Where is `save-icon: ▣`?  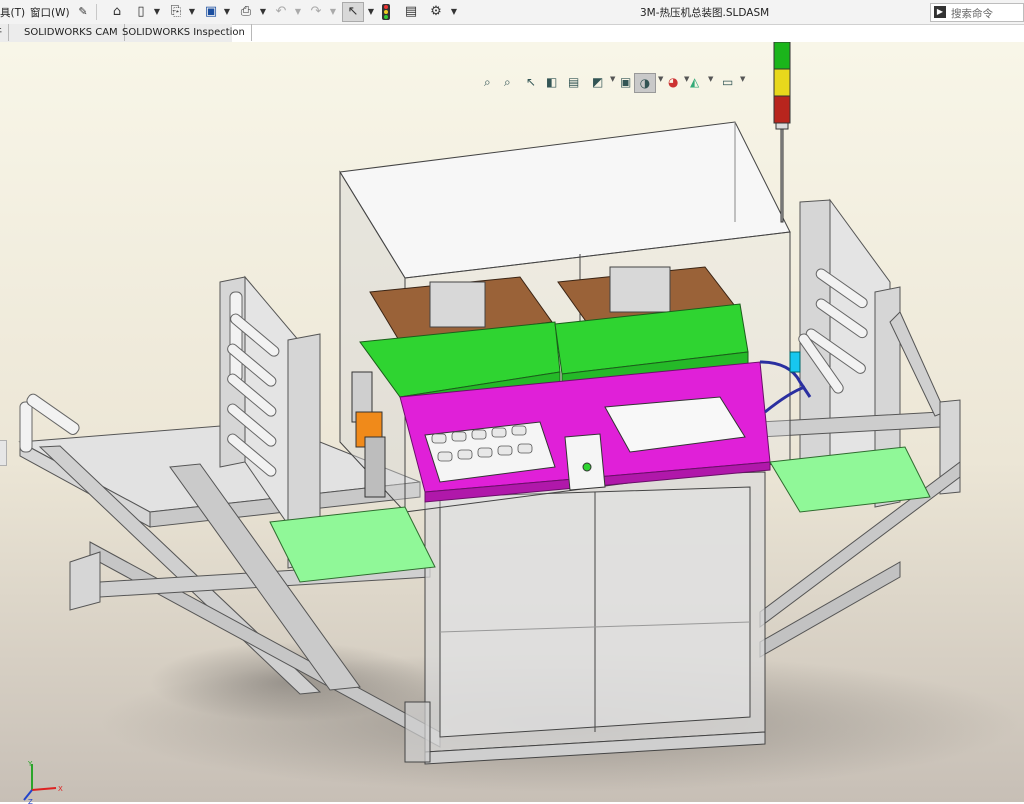 save-icon: ▣ is located at coordinates (211, 12).